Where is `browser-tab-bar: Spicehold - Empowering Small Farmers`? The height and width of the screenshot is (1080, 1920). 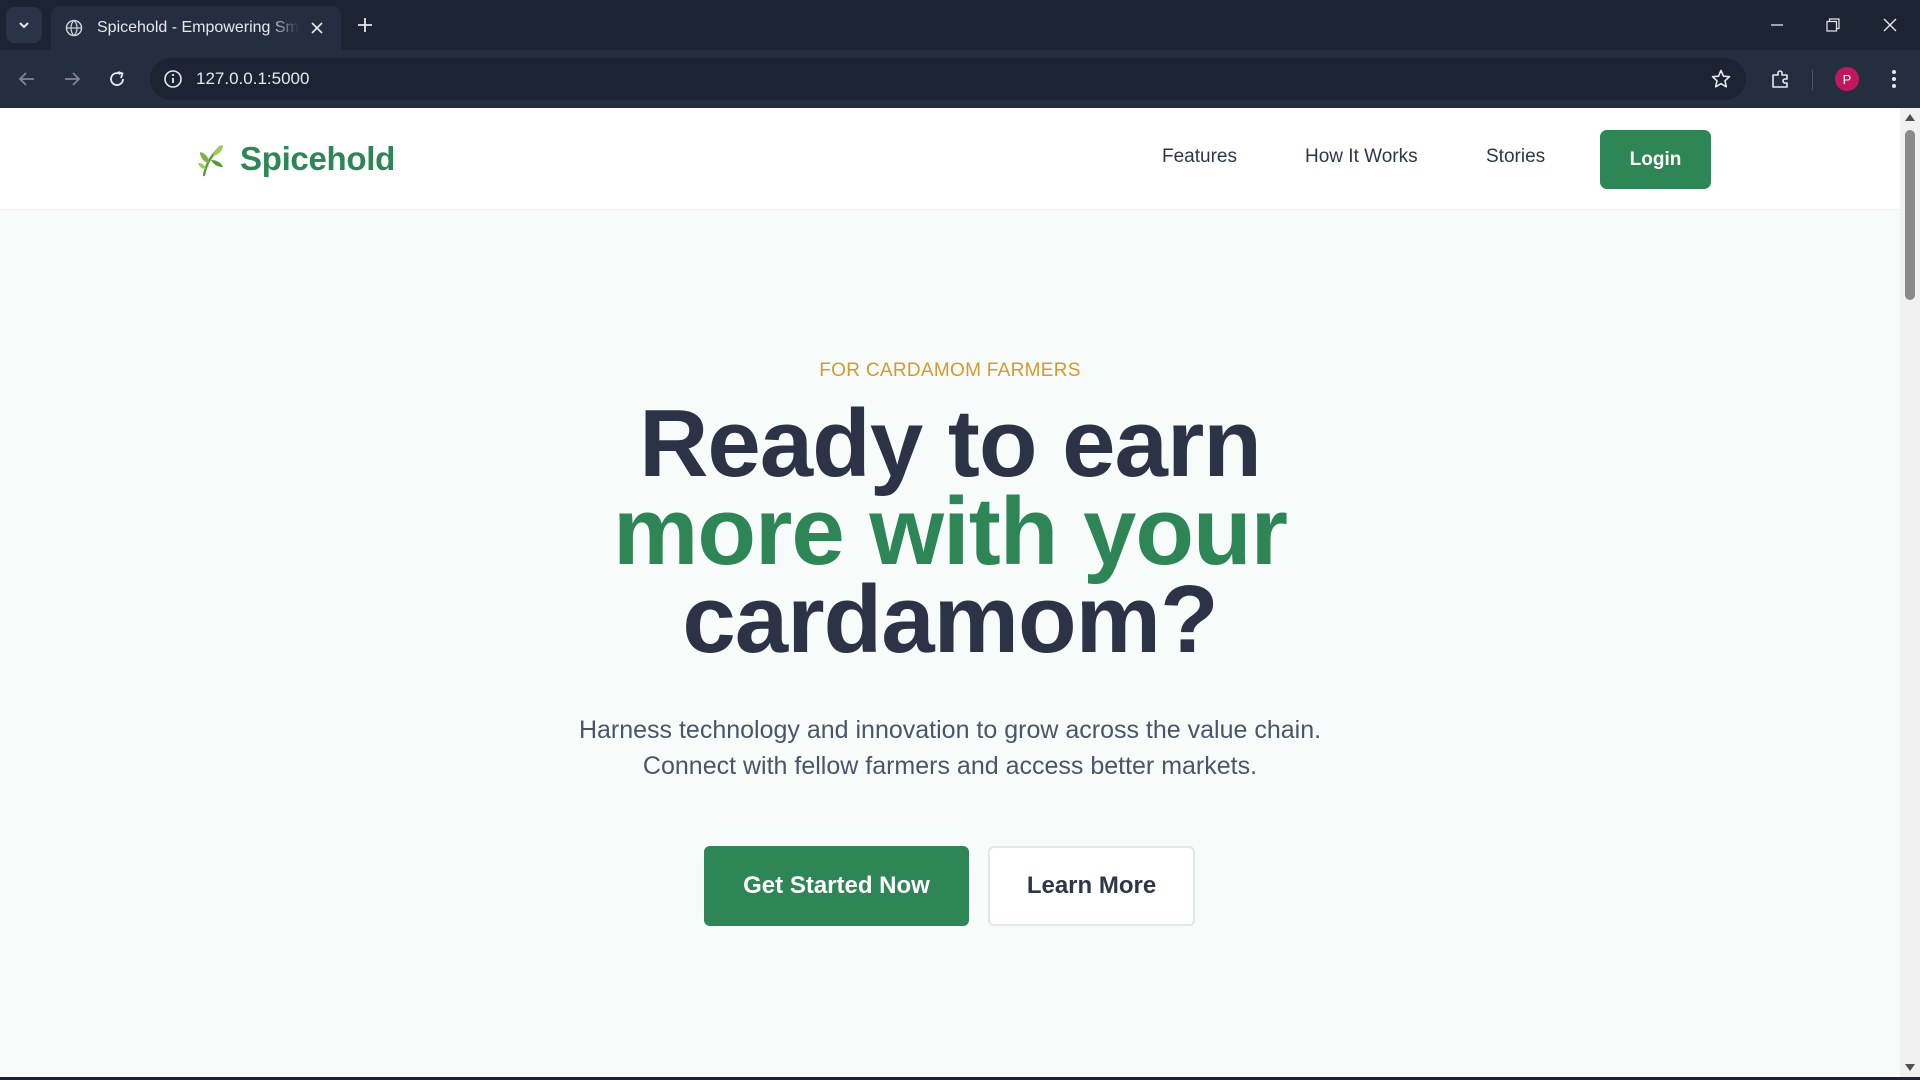
browser-tab-bar: Spicehold - Empowering Small Farmers is located at coordinates (960, 25).